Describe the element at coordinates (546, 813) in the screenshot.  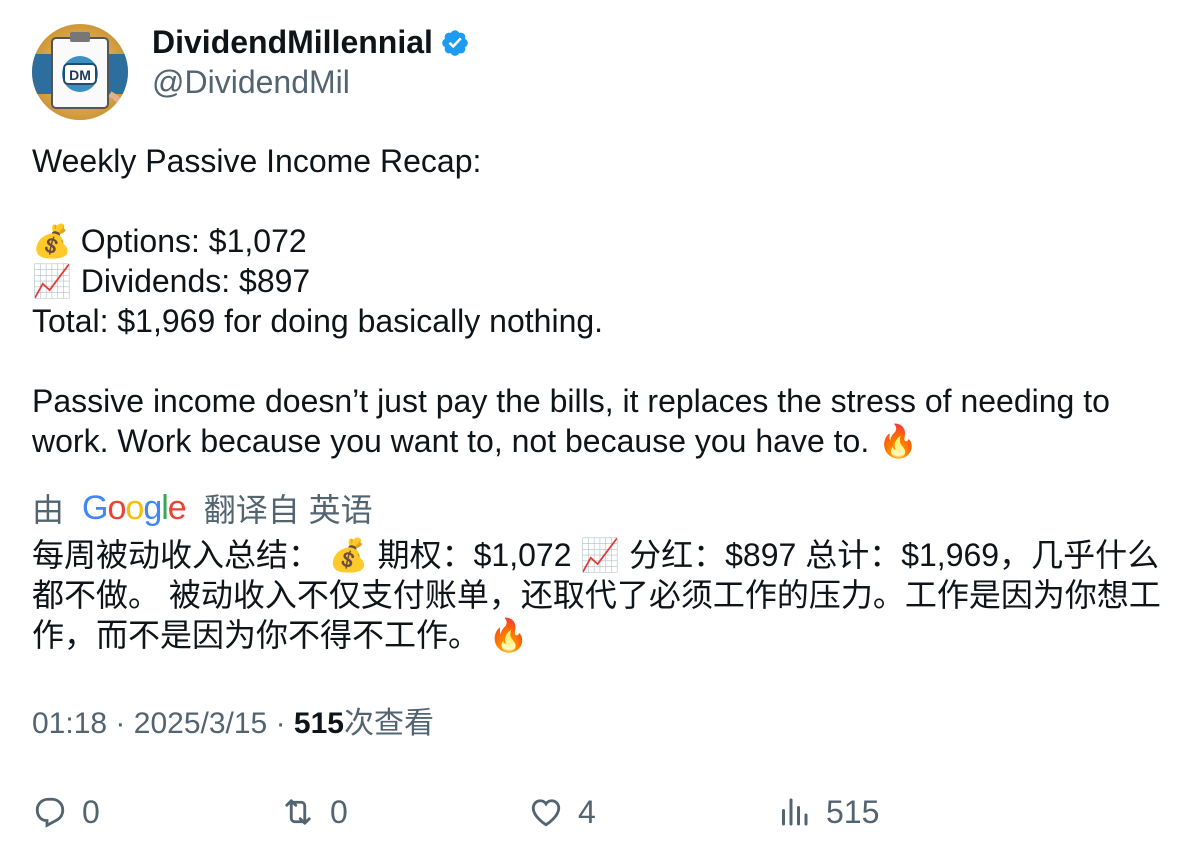
I see `heart-icon` at that location.